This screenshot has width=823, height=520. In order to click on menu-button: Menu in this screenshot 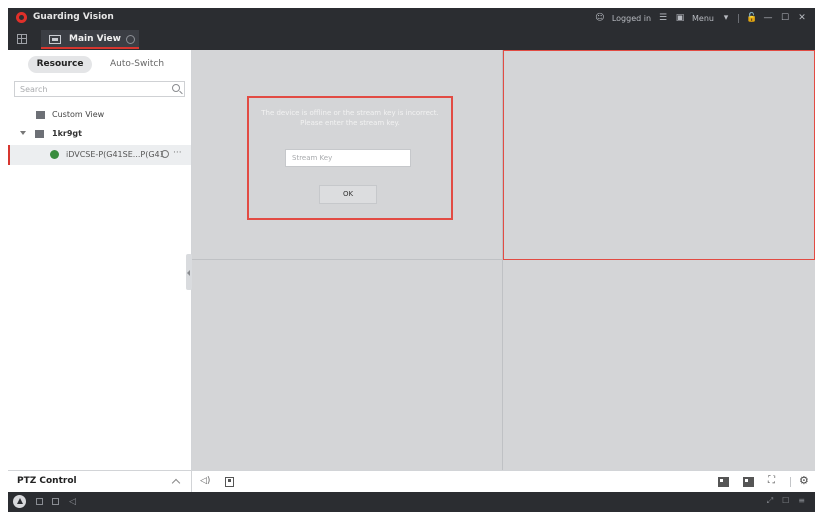, I will do `click(703, 18)`.